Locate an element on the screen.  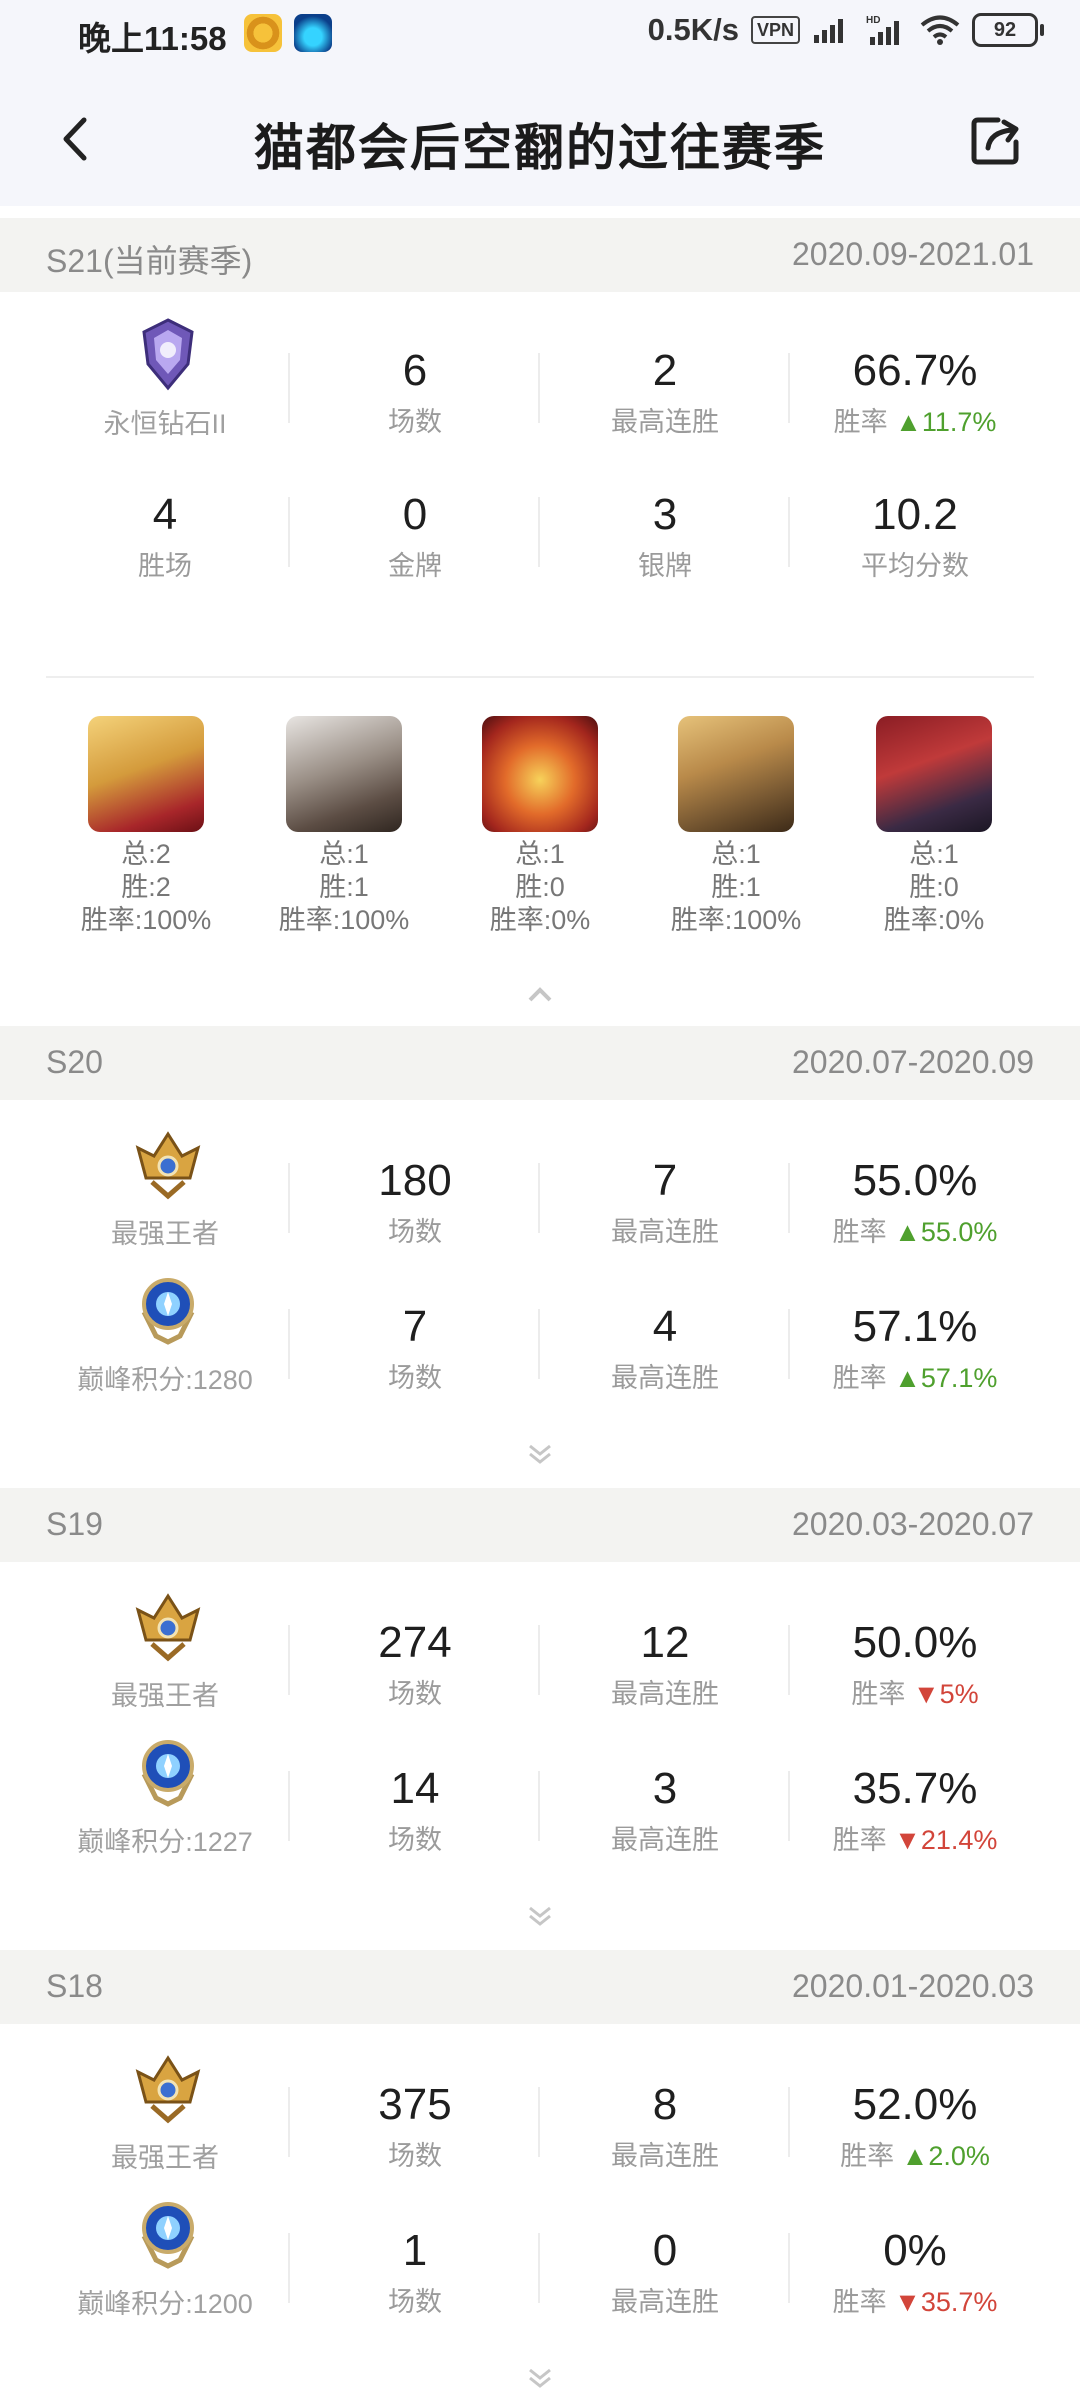
hero-rate: 胜率:0% is located at coordinates (540, 920).